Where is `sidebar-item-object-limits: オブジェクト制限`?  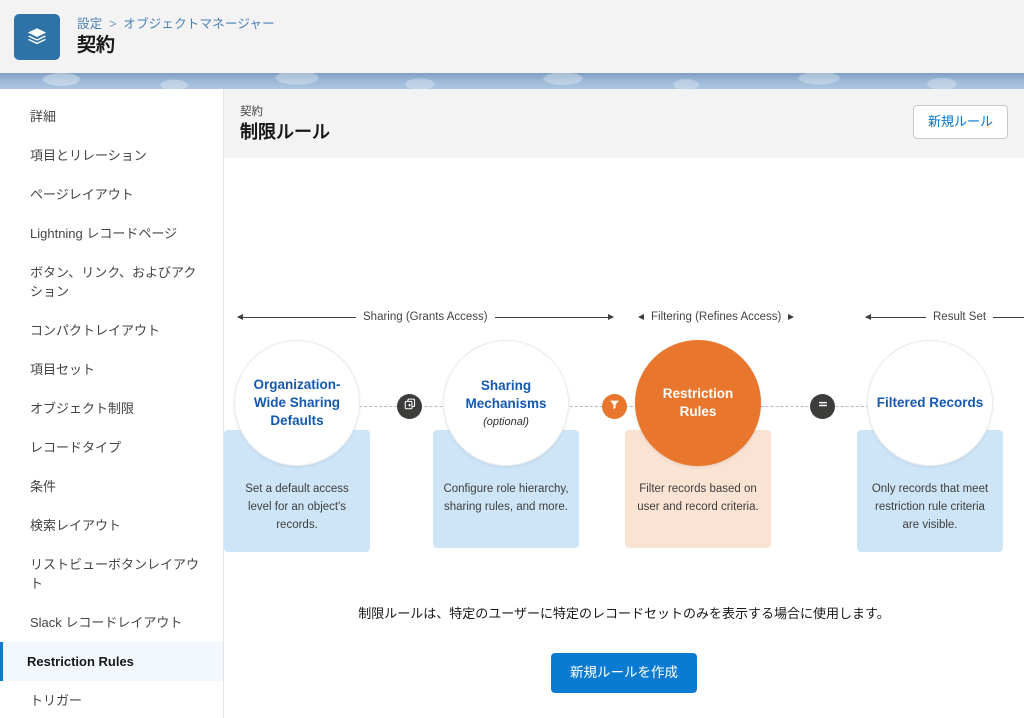
sidebar-item-object-limits: オブジェクト制限 is located at coordinates (111, 408).